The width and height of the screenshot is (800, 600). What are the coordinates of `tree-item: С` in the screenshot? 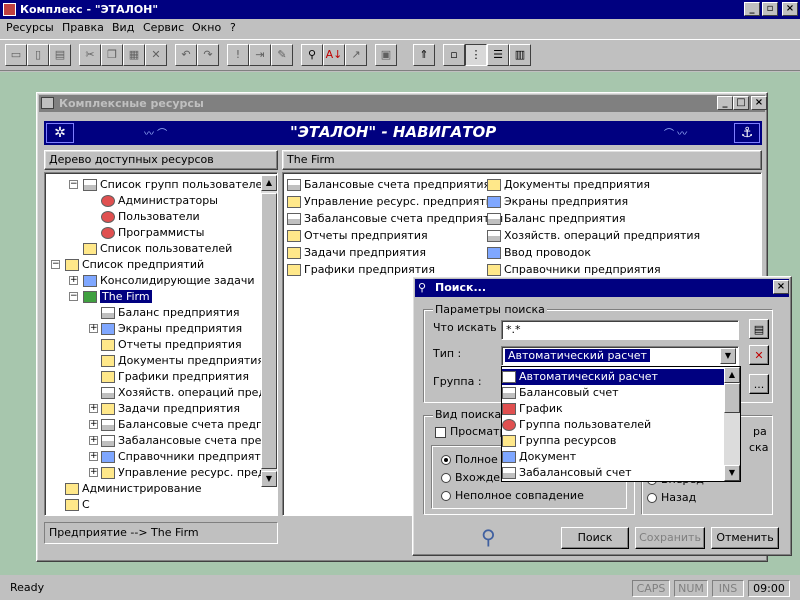 It's located at (77, 505).